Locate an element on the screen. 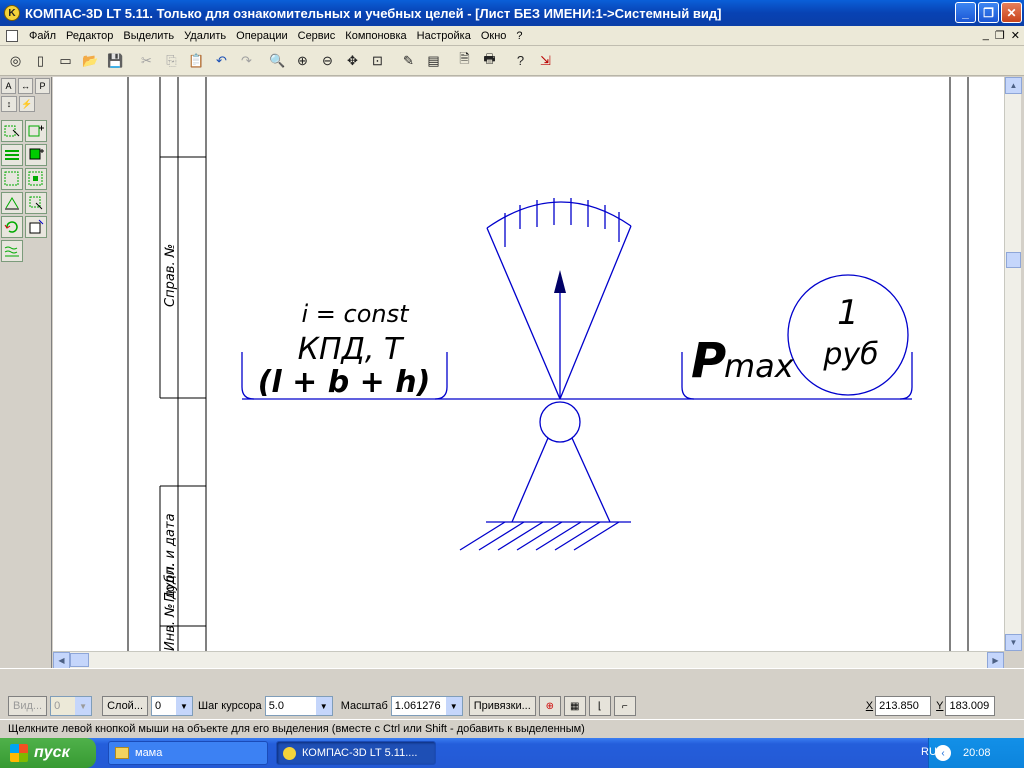 This screenshot has height=768, width=1024. scroll-up-icon: ▲ is located at coordinates (1013, 85).